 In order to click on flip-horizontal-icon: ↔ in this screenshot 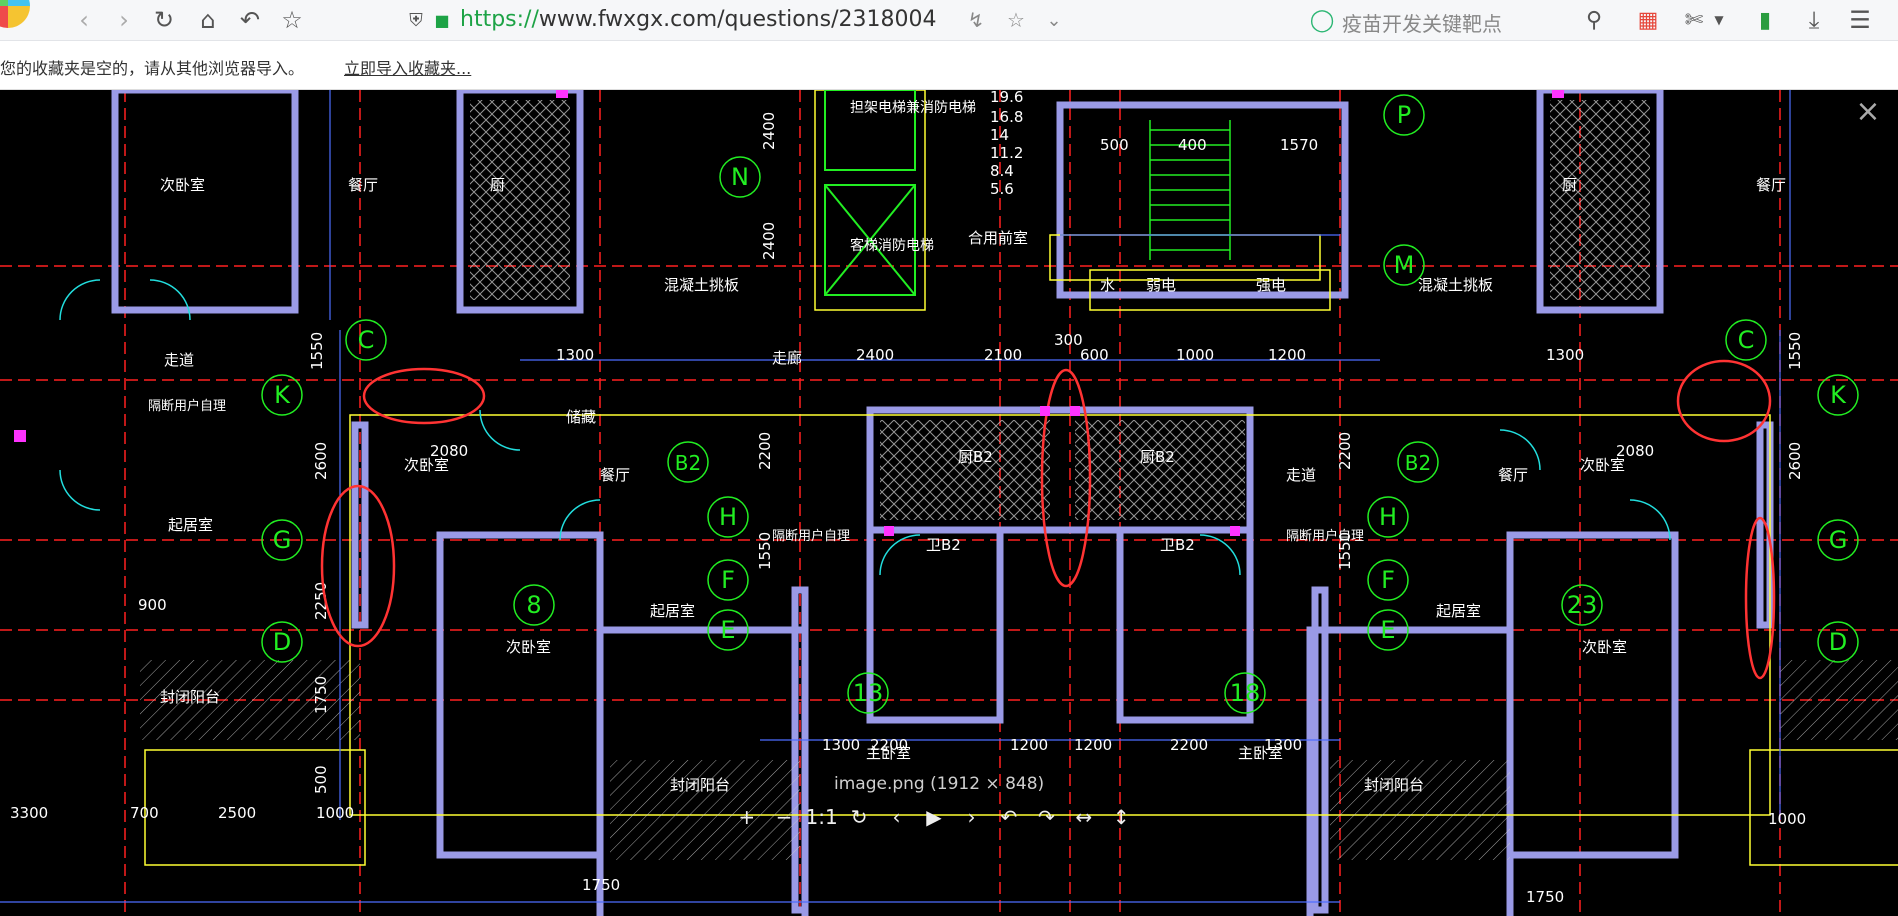, I will do `click(1083, 817)`.